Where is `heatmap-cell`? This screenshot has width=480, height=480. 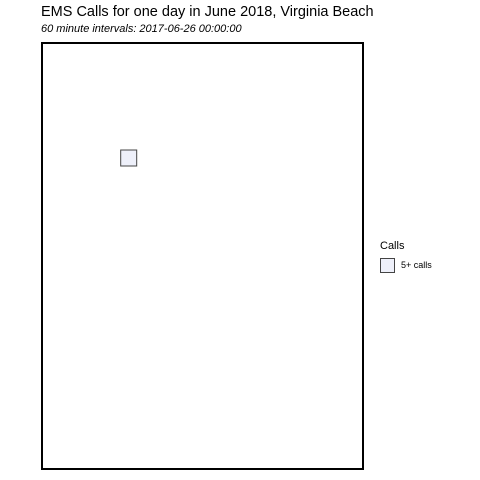
heatmap-cell is located at coordinates (129, 158).